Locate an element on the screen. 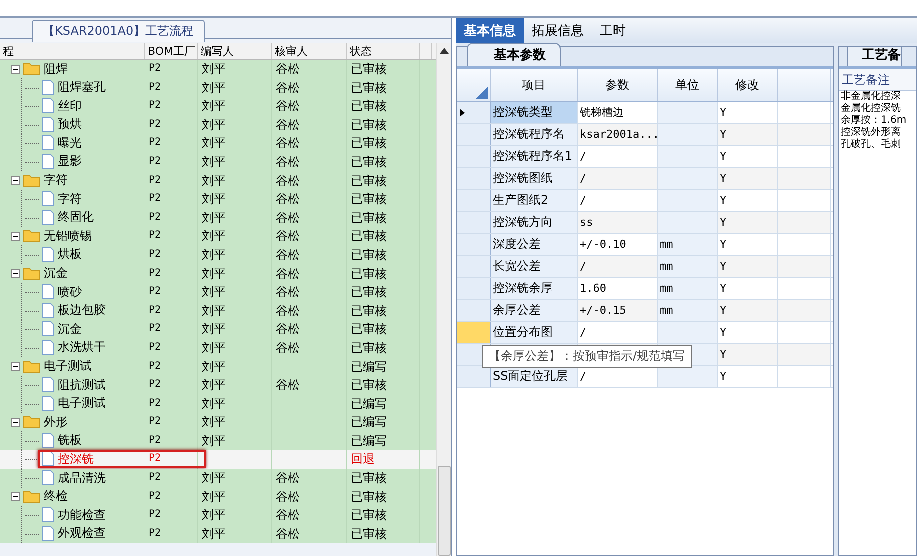 This screenshot has width=917, height=556. step-name: 丝印 is located at coordinates (70, 106).